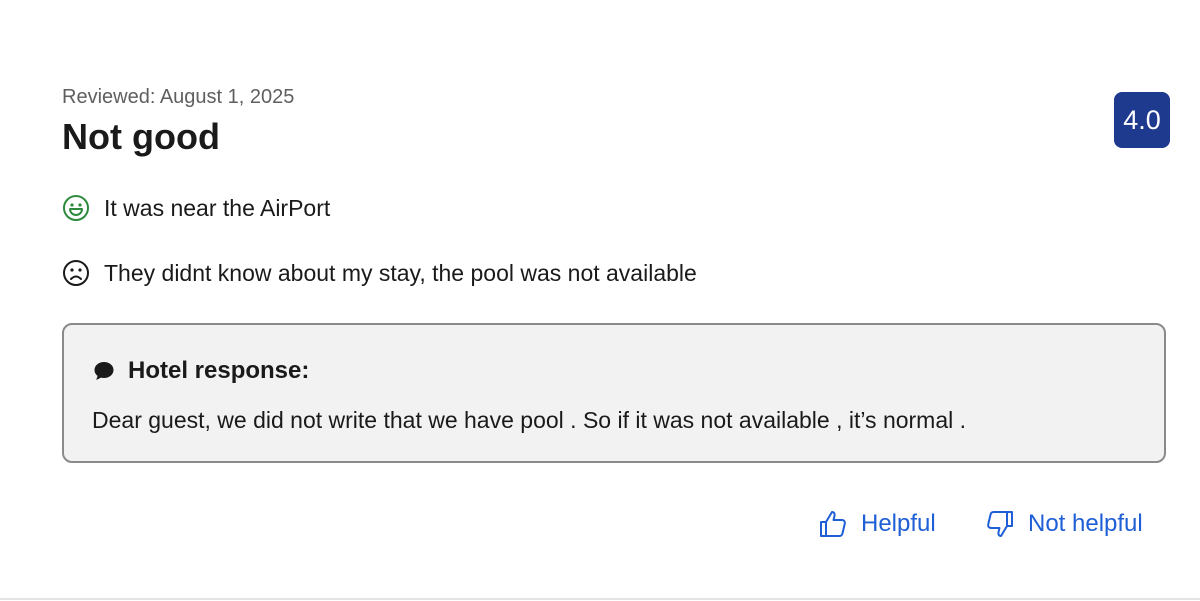 The image size is (1200, 601). What do you see at coordinates (178, 97) in the screenshot?
I see `review-date: Reviewed: August 1, 2025` at bounding box center [178, 97].